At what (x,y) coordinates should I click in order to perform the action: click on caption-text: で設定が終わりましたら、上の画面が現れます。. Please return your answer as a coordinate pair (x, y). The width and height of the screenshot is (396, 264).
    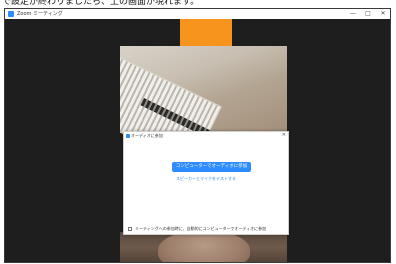
    Looking at the image, I should click on (101, 3).